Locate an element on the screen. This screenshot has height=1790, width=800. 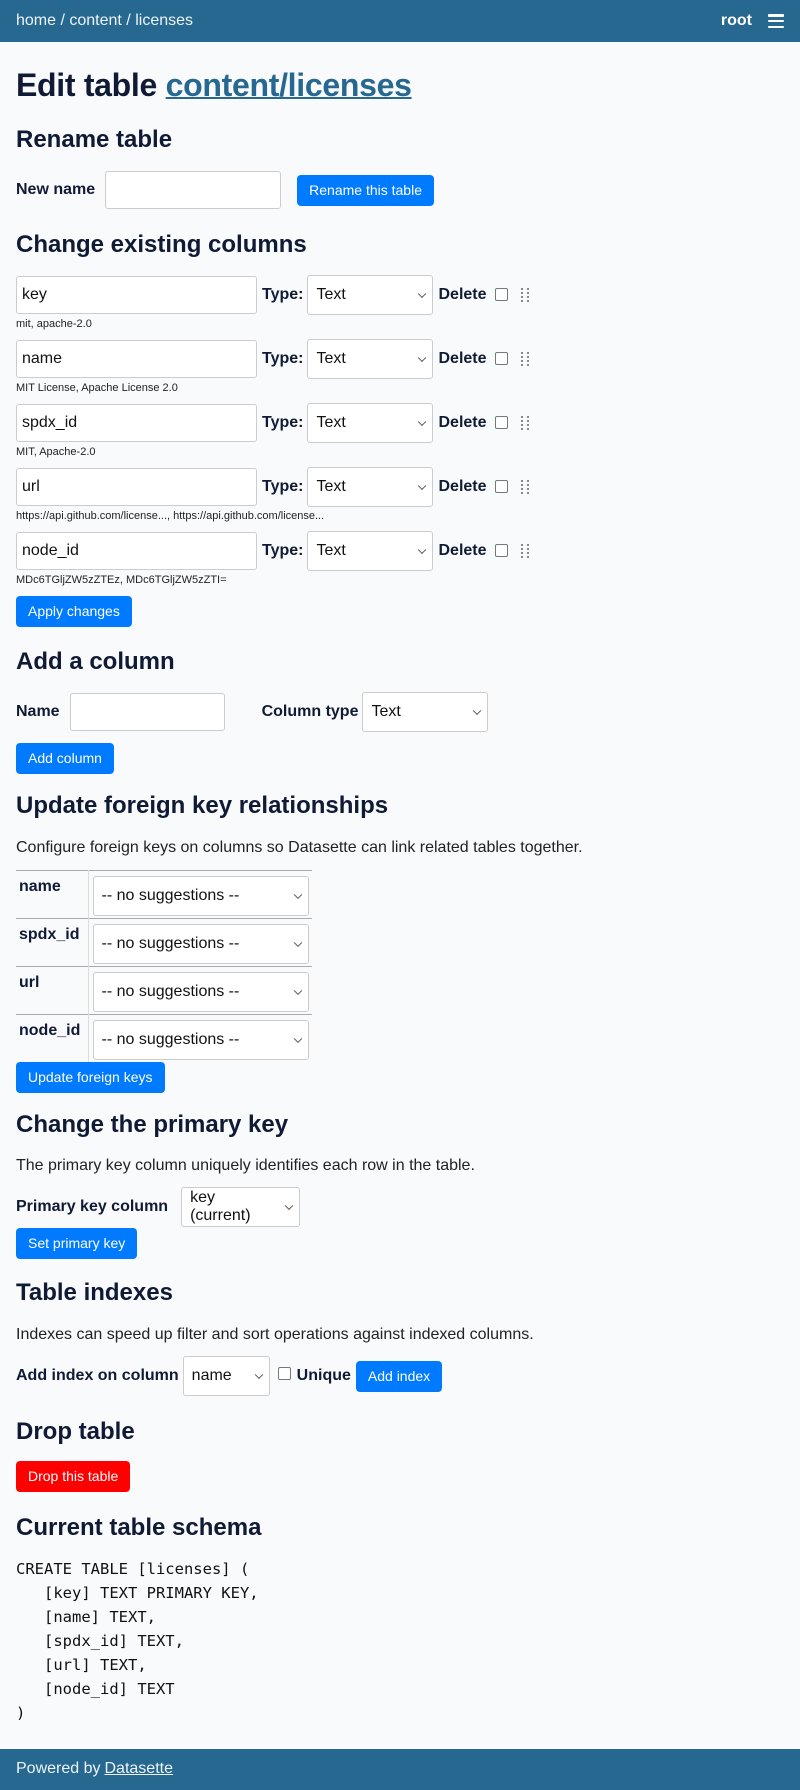
add-column-button: Add column is located at coordinates (65, 758).